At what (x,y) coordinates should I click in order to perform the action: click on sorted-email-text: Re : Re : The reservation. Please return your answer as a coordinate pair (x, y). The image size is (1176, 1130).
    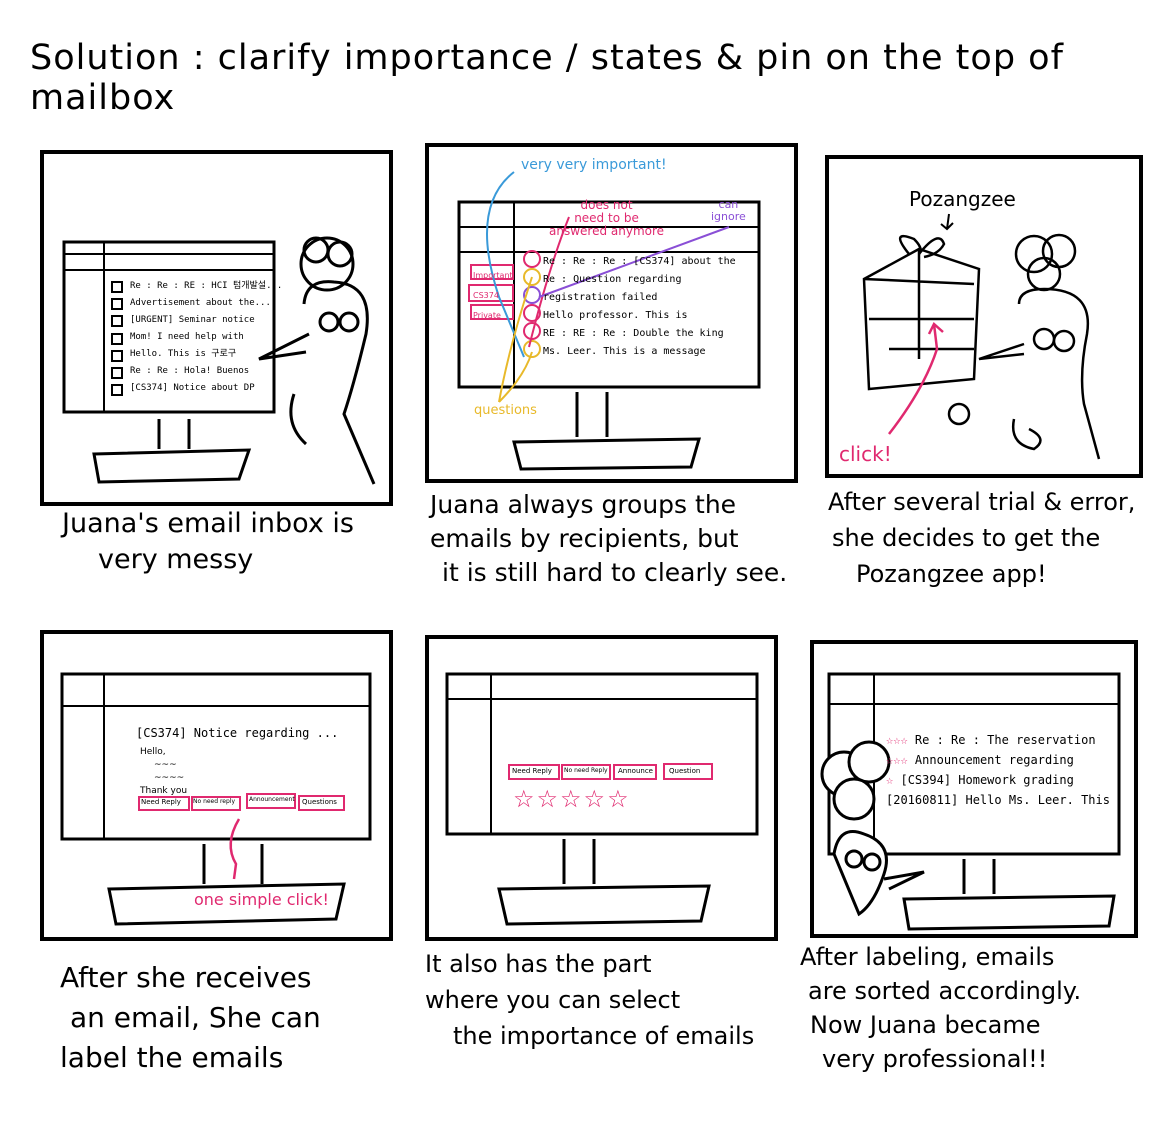
    Looking at the image, I should click on (1005, 740).